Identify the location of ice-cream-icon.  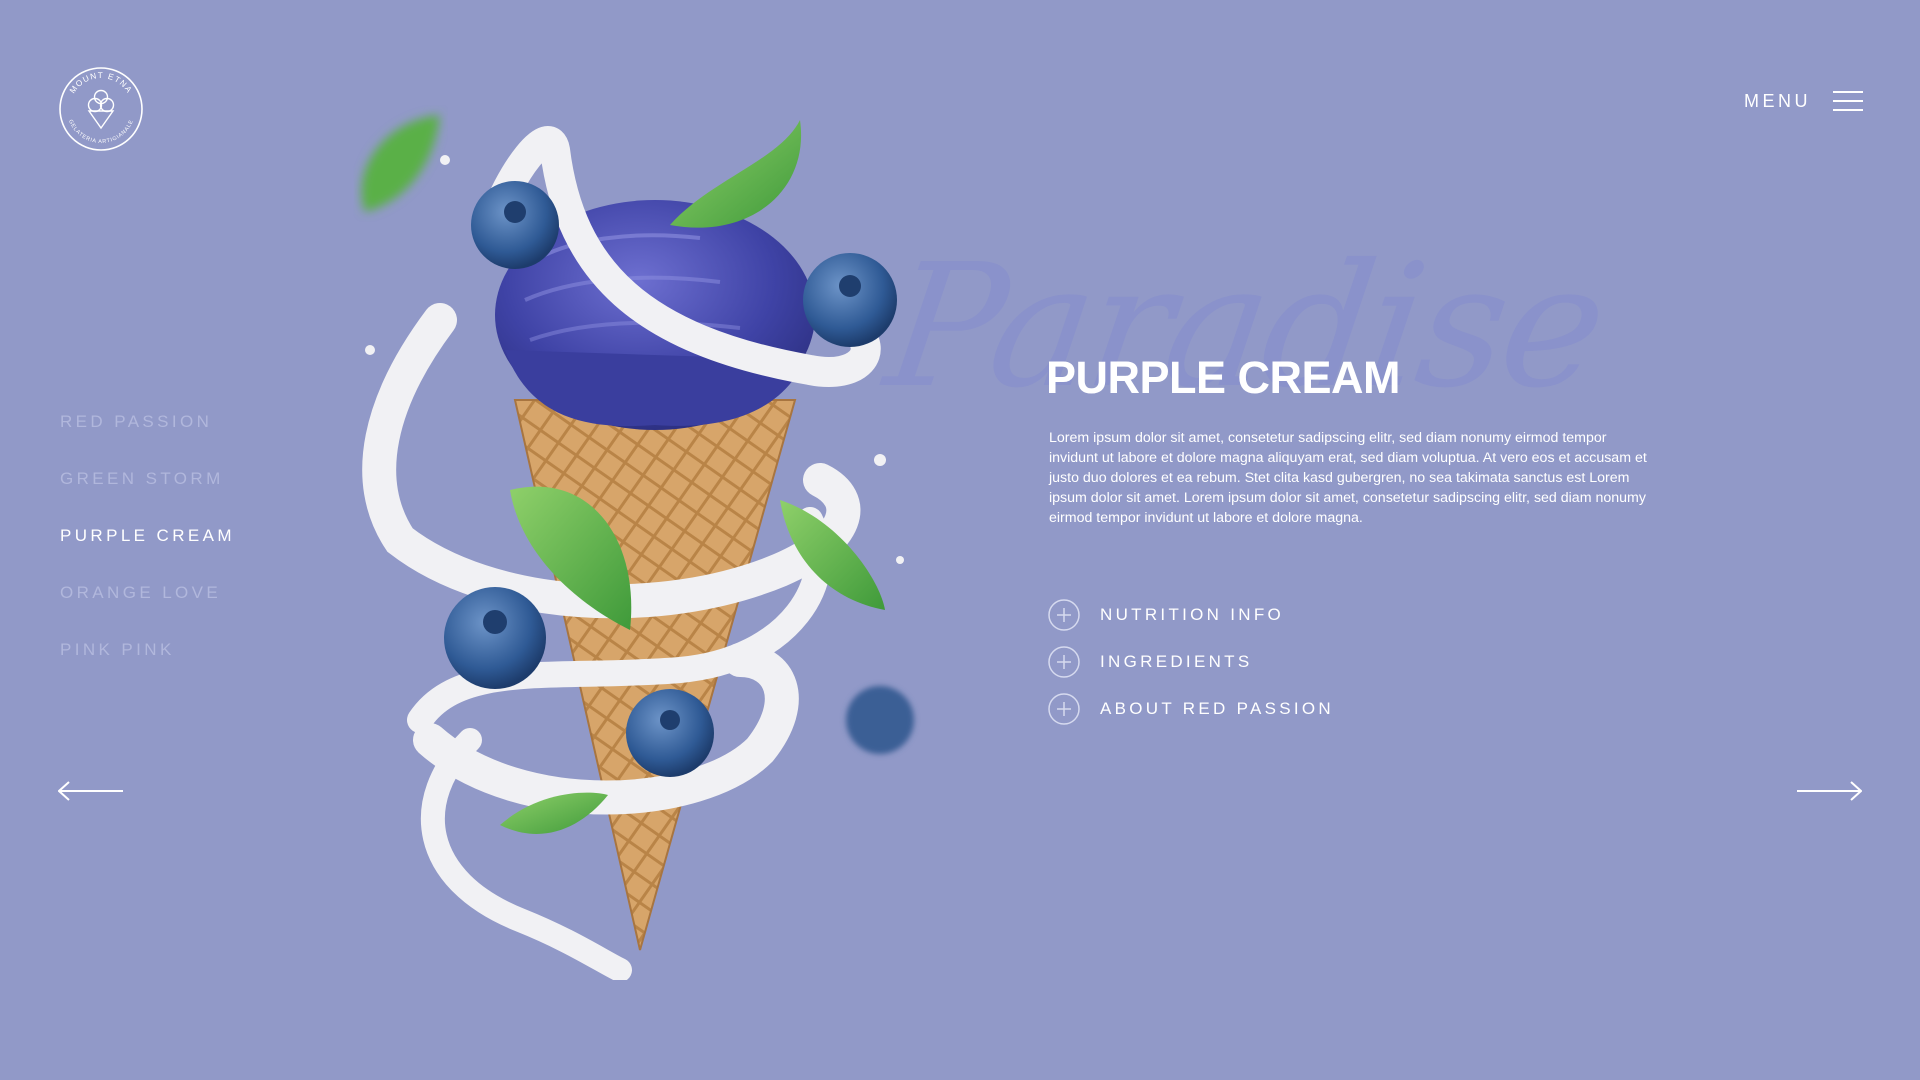
(101, 109).